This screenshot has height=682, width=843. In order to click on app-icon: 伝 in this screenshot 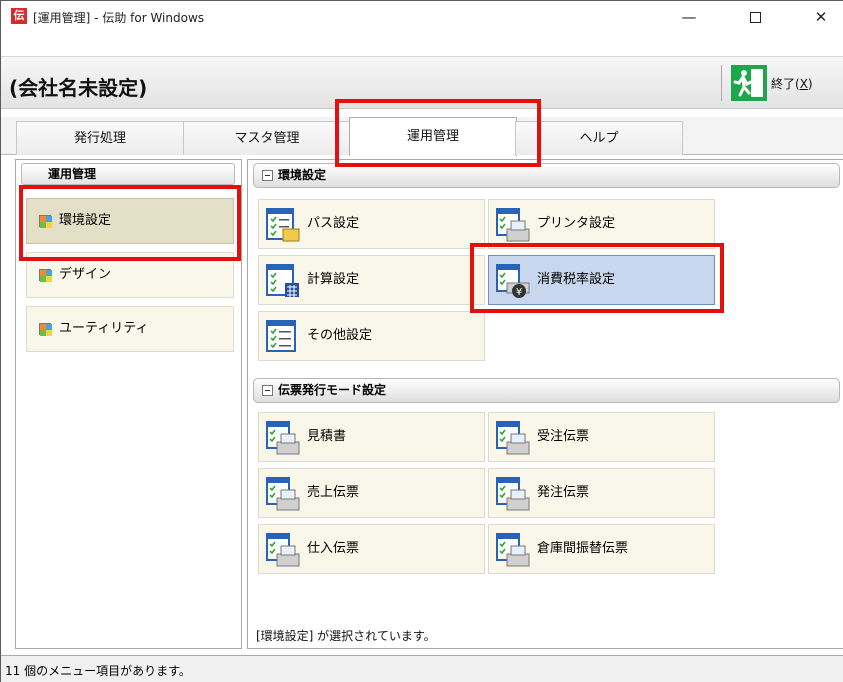, I will do `click(19, 16)`.